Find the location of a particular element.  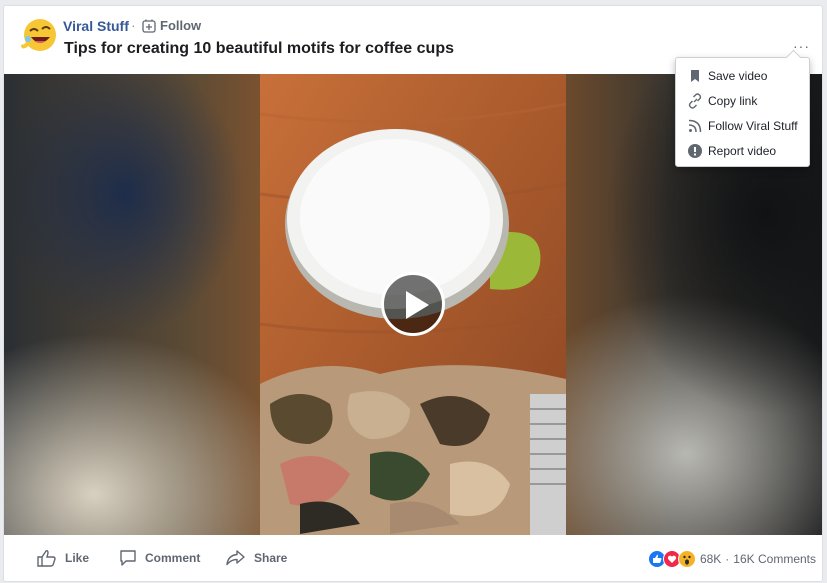

link-icon is located at coordinates (695, 100).